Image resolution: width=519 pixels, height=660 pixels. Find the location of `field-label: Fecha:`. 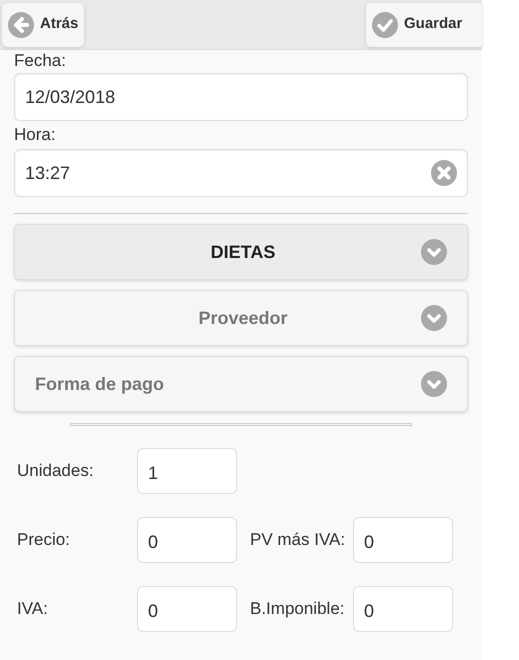

field-label: Fecha: is located at coordinates (40, 61).